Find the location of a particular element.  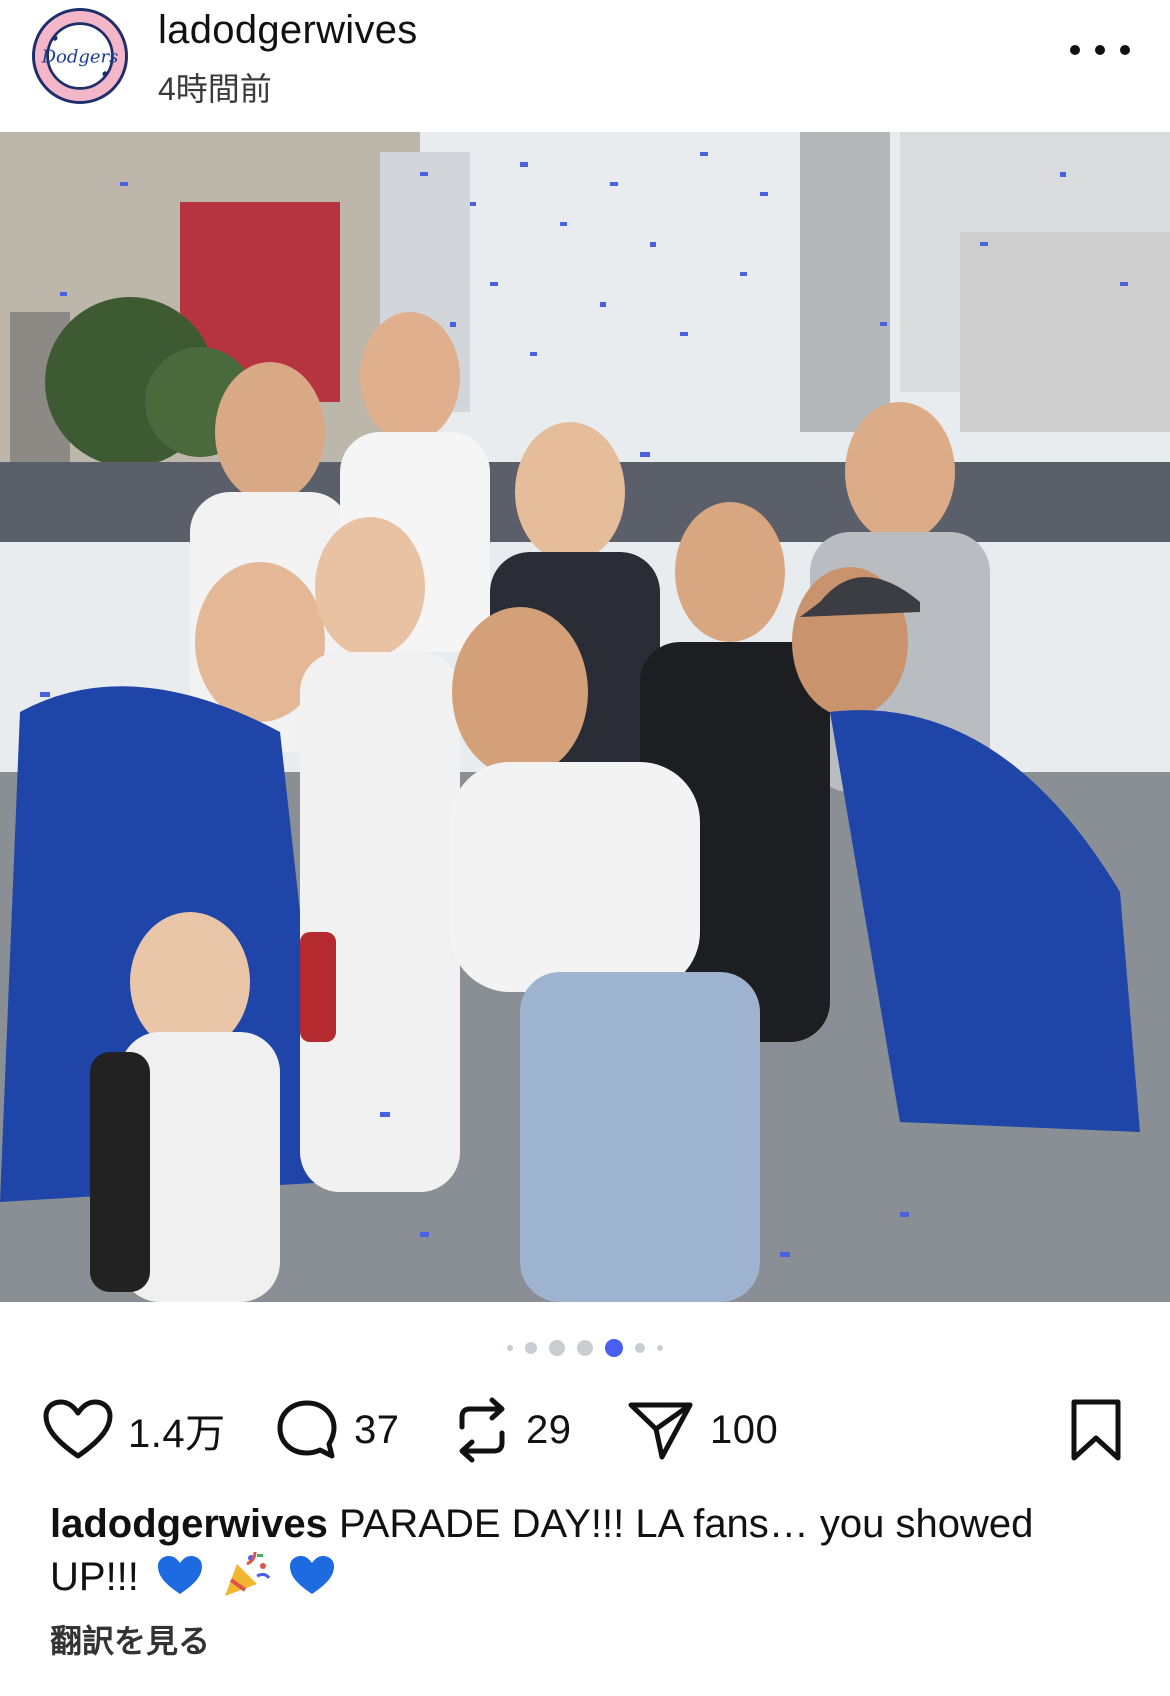

avatar: Dodgers is located at coordinates (80, 56).